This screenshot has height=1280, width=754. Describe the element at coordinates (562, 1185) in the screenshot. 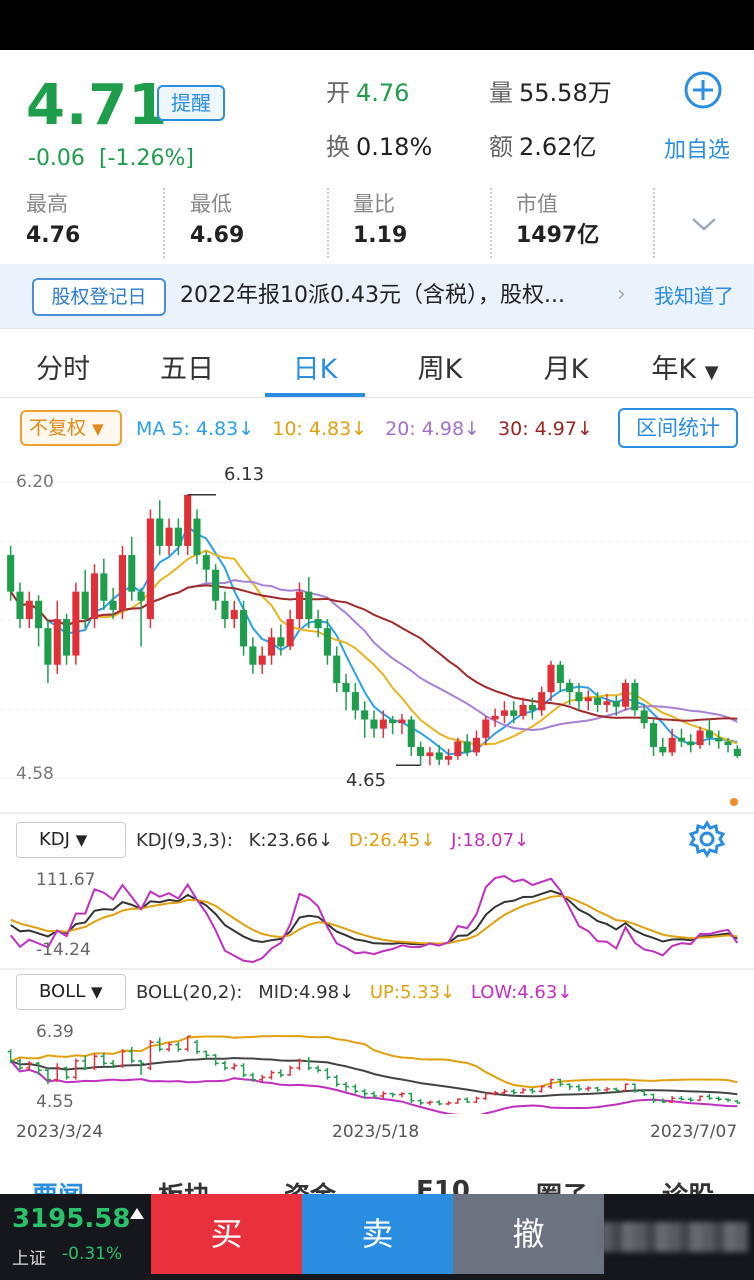

I see `tab-community: 圈子` at that location.